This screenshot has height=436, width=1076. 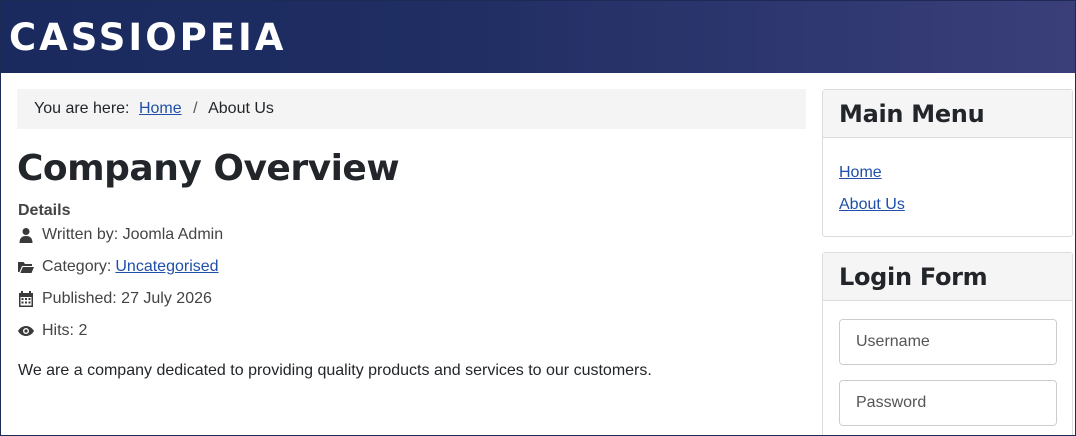 I want to click on eye-icon, so click(x=26, y=331).